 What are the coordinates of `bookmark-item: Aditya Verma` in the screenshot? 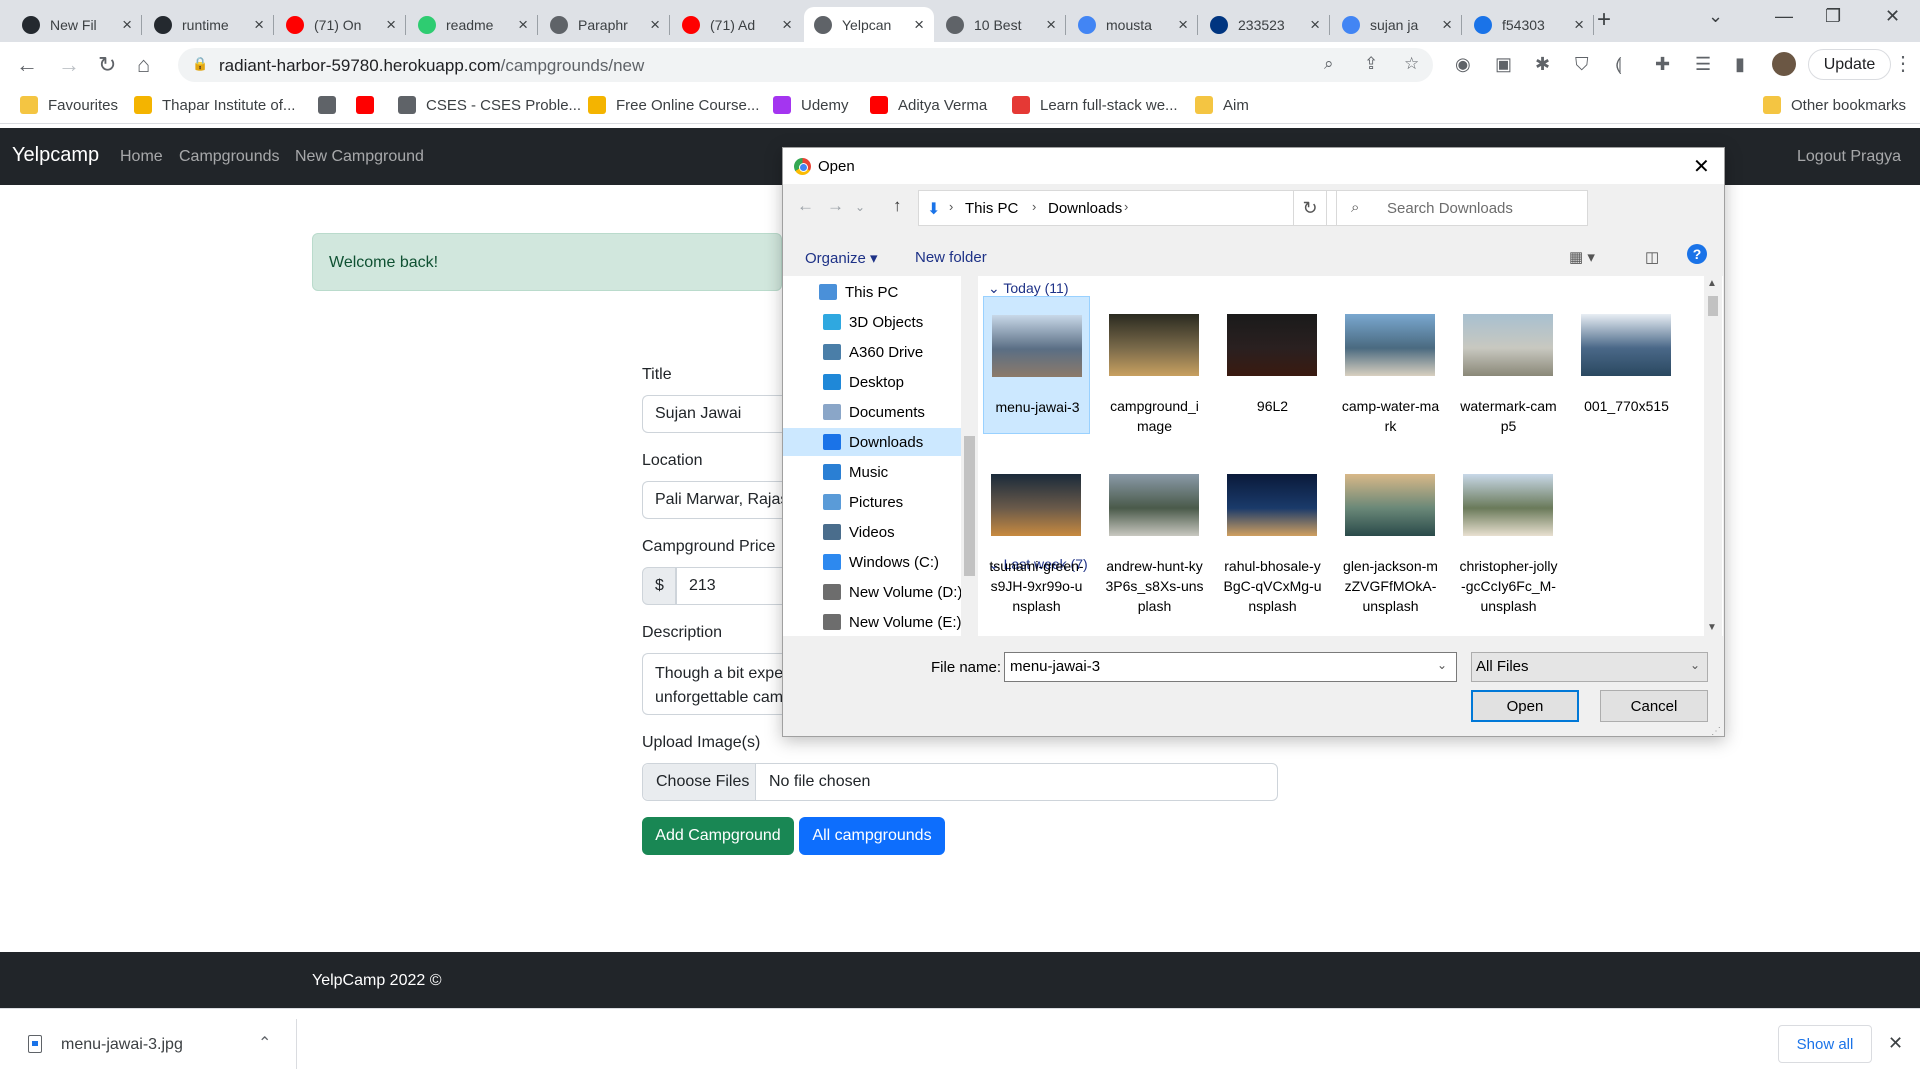 It's located at (928, 105).